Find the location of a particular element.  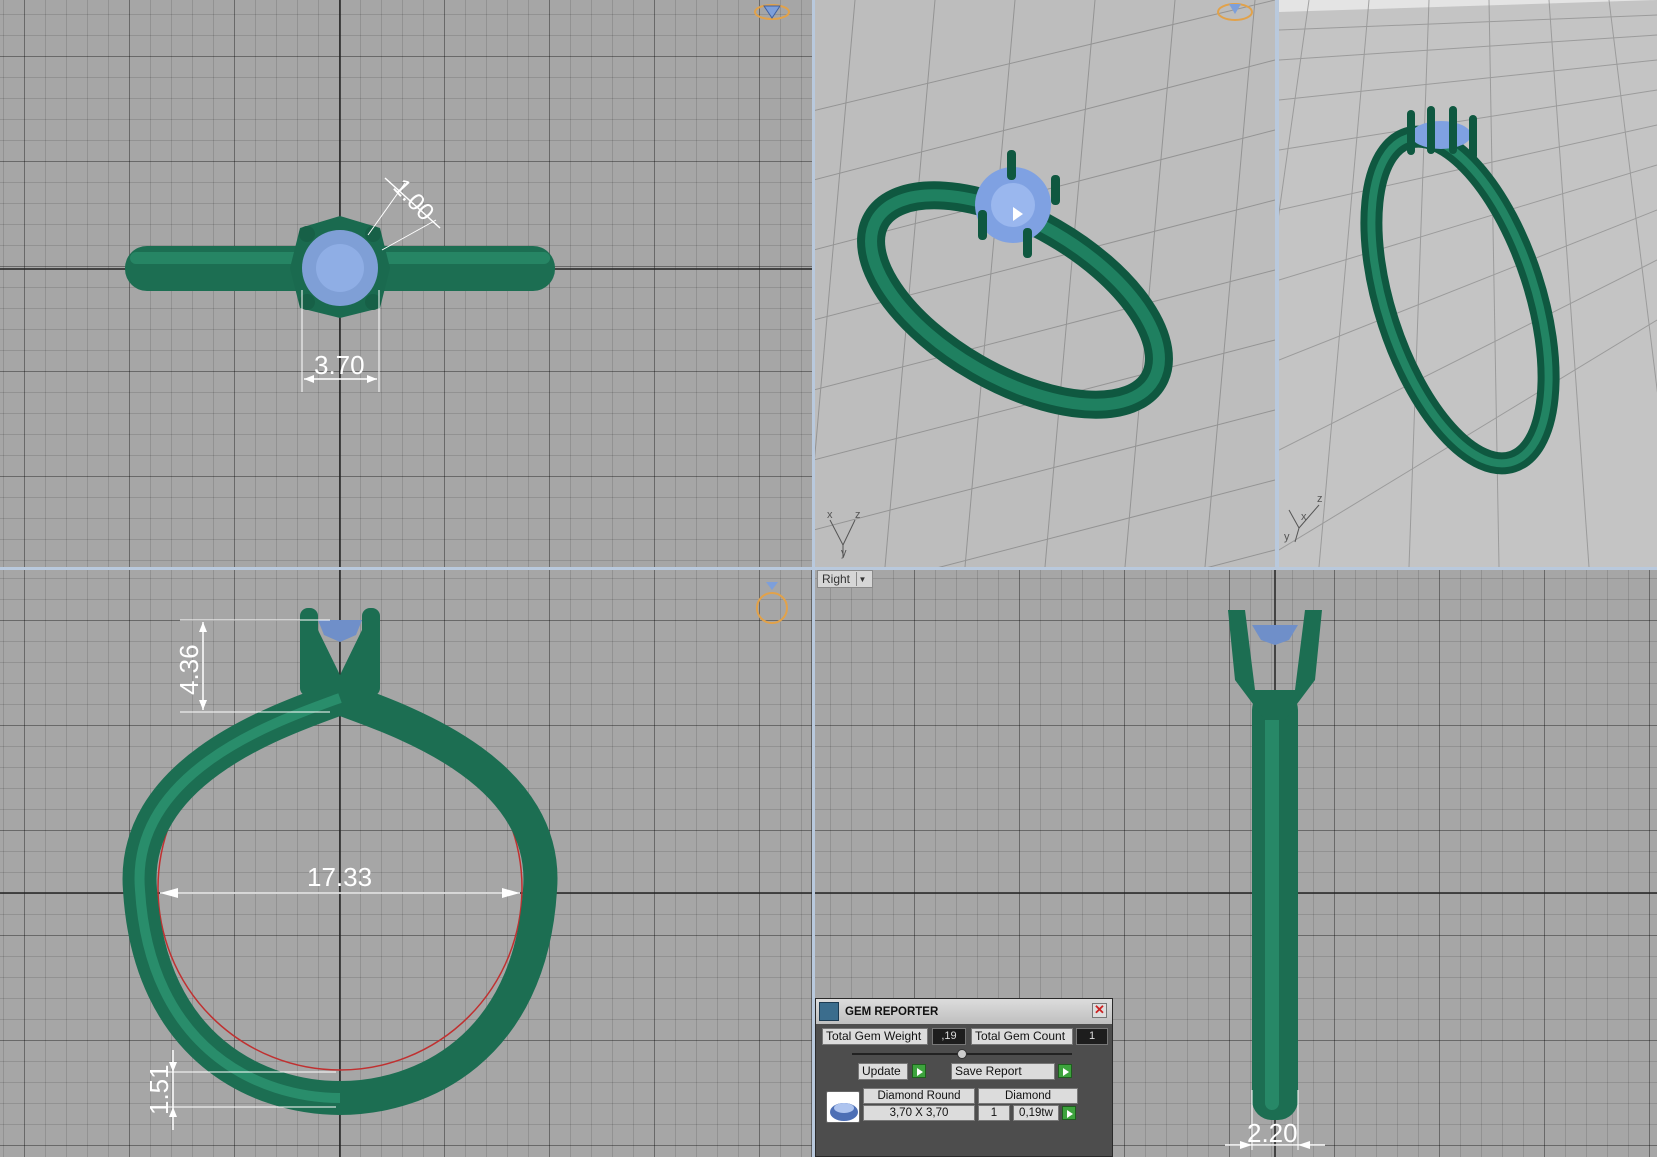

dropdown-arrow-icon: ▼ is located at coordinates (862, 579).